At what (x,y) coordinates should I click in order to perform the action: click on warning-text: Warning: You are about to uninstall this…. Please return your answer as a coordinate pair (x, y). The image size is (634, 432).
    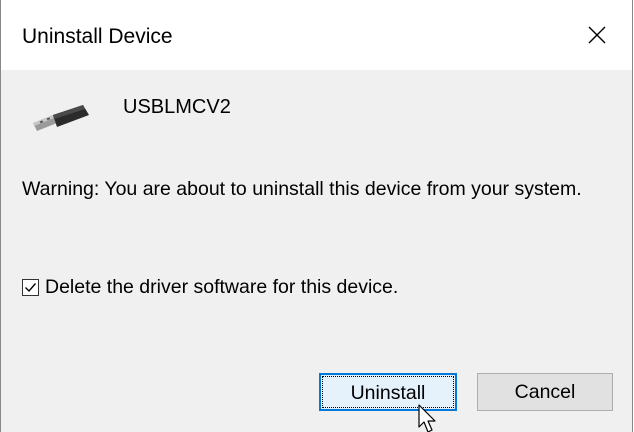
    Looking at the image, I should click on (302, 189).